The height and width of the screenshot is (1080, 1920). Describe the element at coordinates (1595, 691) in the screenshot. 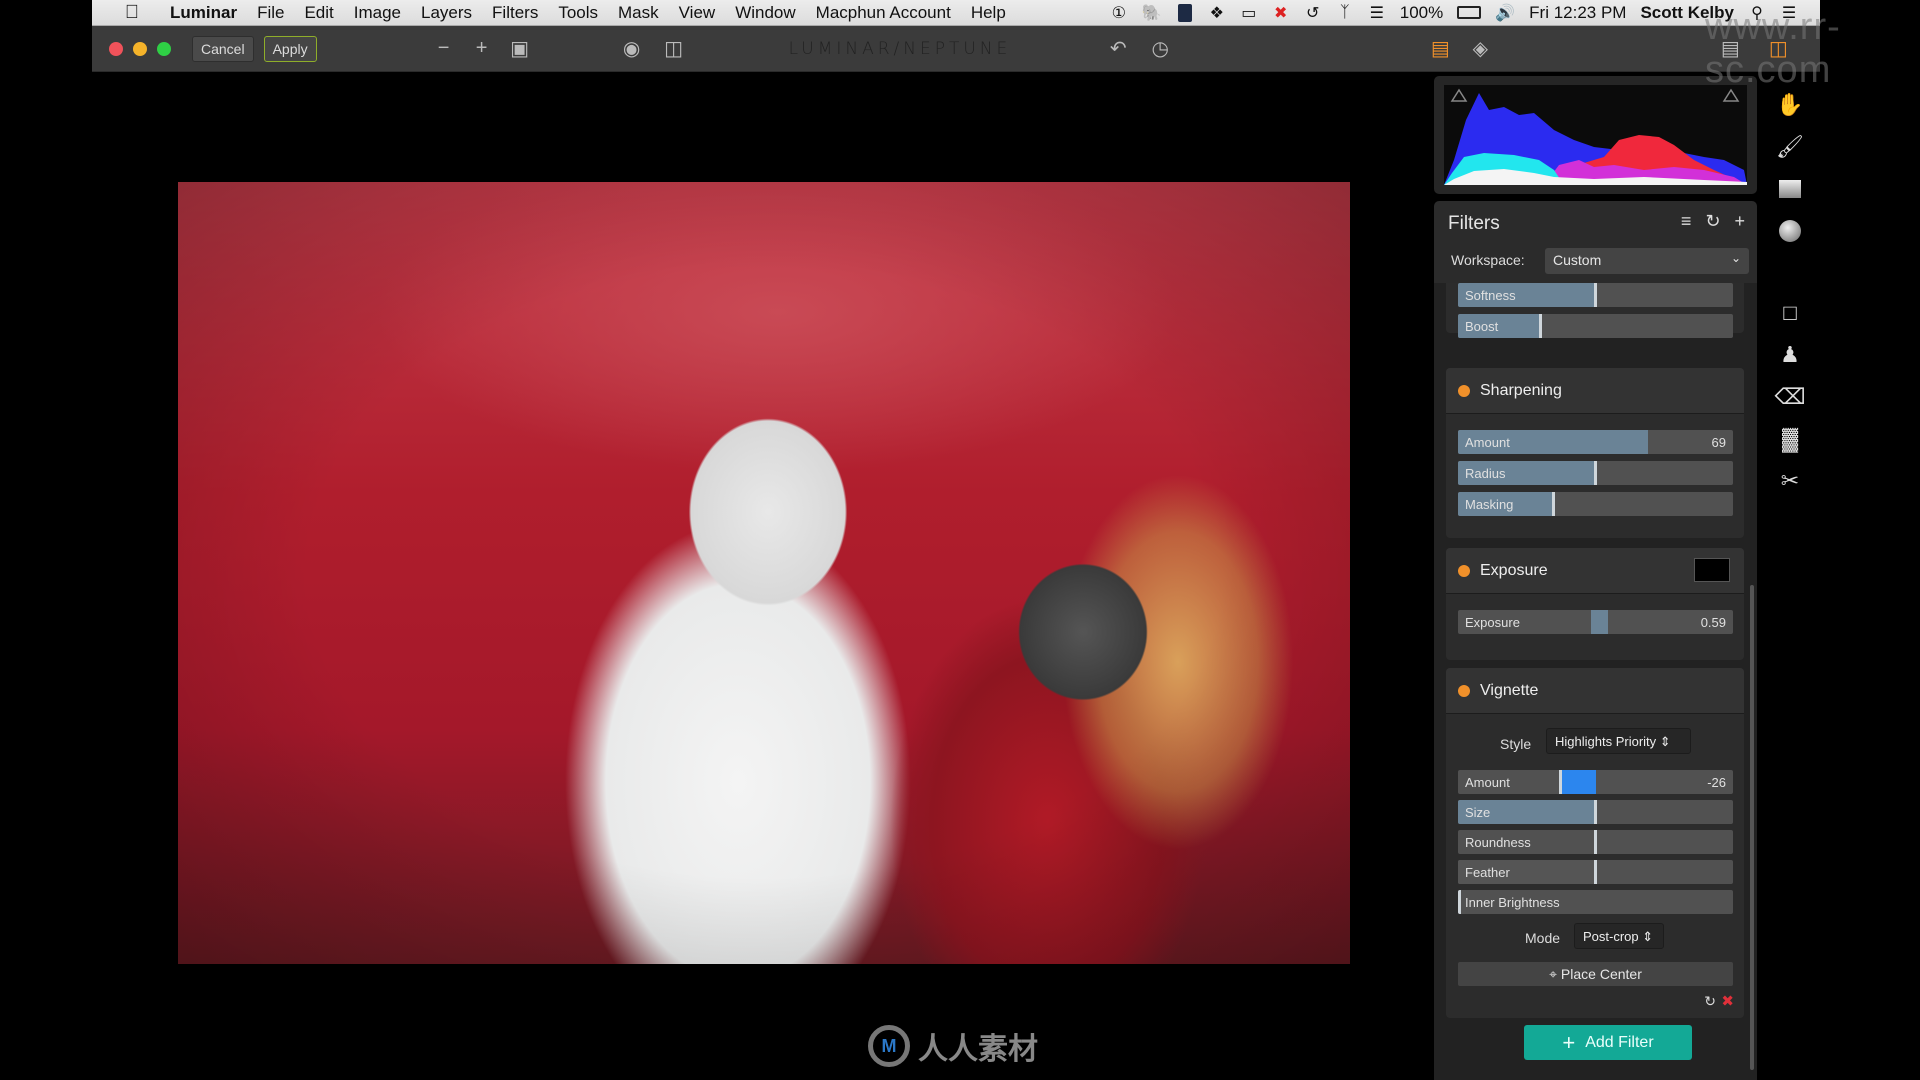

I see `vignette-header: Vignette` at that location.